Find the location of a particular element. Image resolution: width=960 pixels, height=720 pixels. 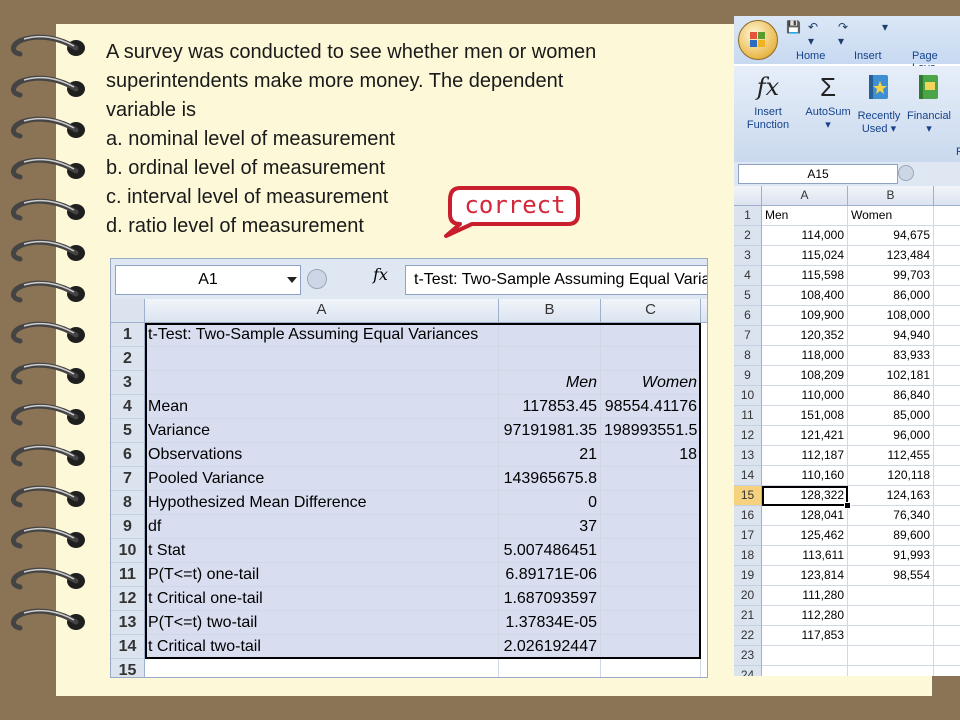

cell-b: 89,600 is located at coordinates (891, 536).